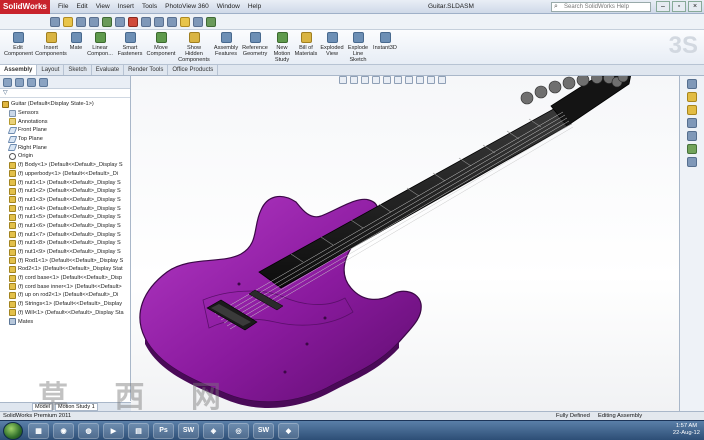 Image resolution: width=704 pixels, height=440 pixels. I want to click on tree-item: Right Plane, so click(65, 147).